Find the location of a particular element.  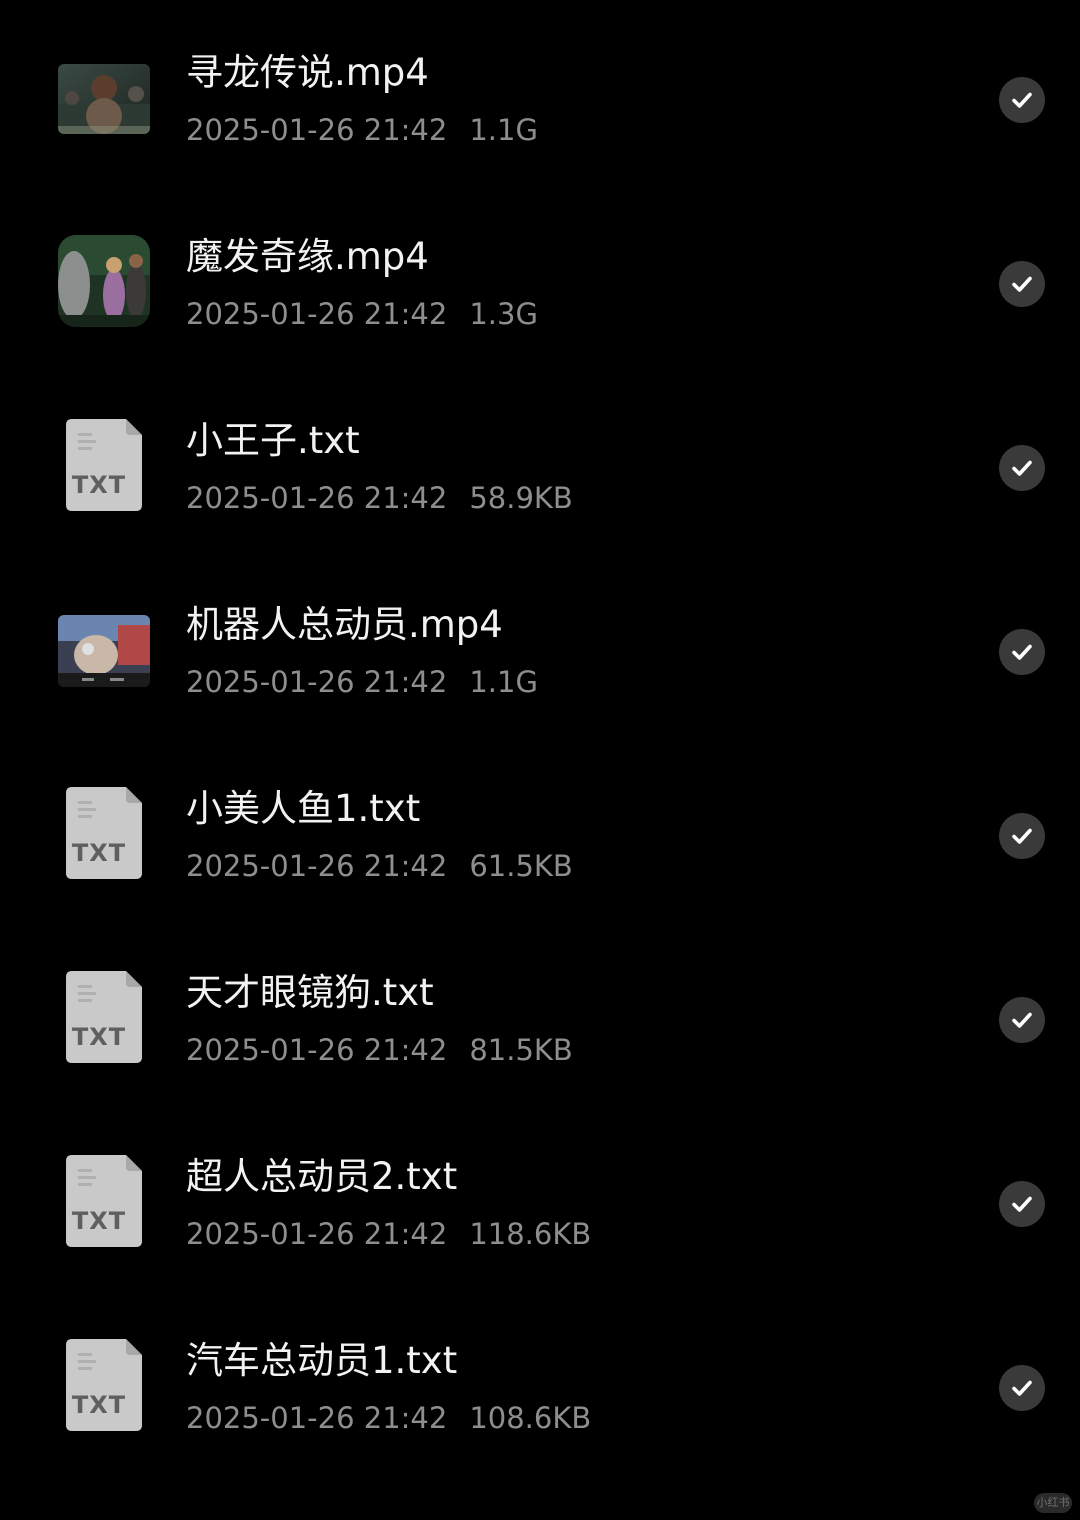

file-size: 1.3G is located at coordinates (503, 314).